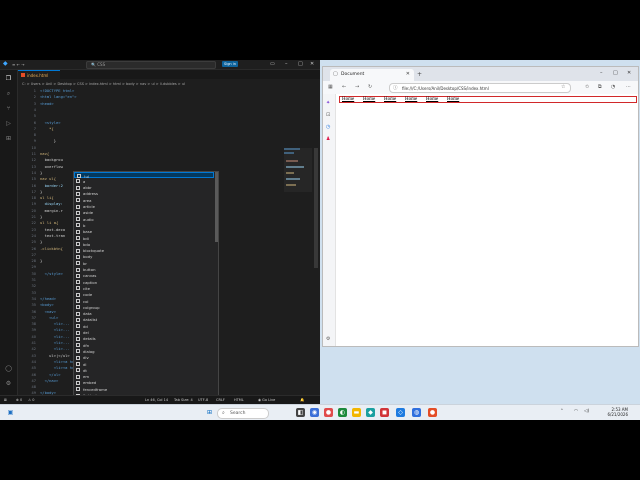  What do you see at coordinates (600, 87) in the screenshot?
I see `collections-icon: ⧉` at bounding box center [600, 87].